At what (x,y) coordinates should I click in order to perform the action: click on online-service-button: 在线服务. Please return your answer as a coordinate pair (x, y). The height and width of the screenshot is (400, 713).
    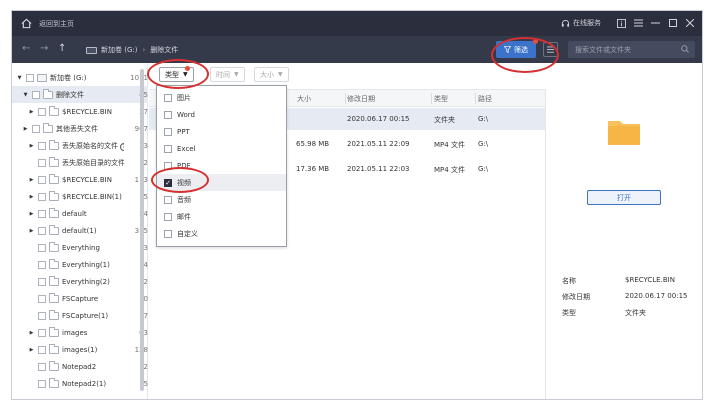
    Looking at the image, I should click on (581, 23).